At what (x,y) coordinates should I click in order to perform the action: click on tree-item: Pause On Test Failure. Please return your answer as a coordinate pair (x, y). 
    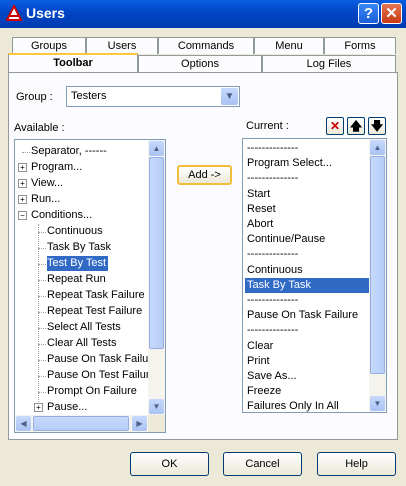
    Looking at the image, I should click on (102, 375).